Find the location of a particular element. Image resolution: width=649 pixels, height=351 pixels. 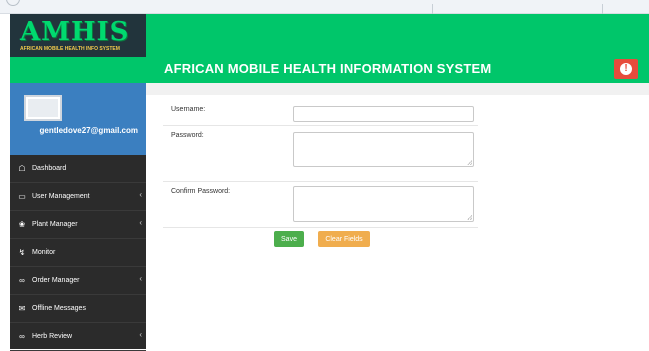

logo-tagline: AFRICAN MOBILE HEALTH INFO SYSTEM is located at coordinates (70, 49).